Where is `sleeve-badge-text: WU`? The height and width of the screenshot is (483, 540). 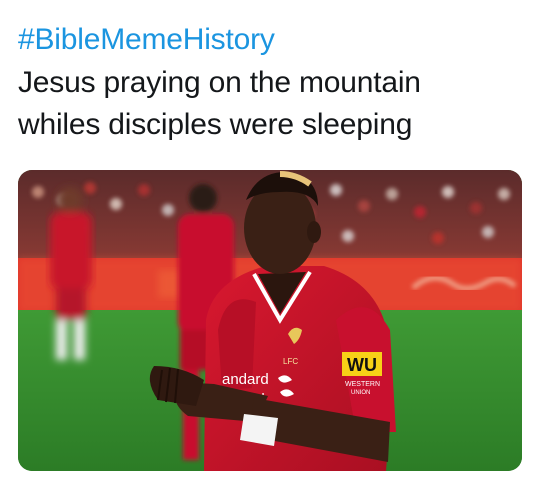 sleeve-badge-text: WU is located at coordinates (362, 365).